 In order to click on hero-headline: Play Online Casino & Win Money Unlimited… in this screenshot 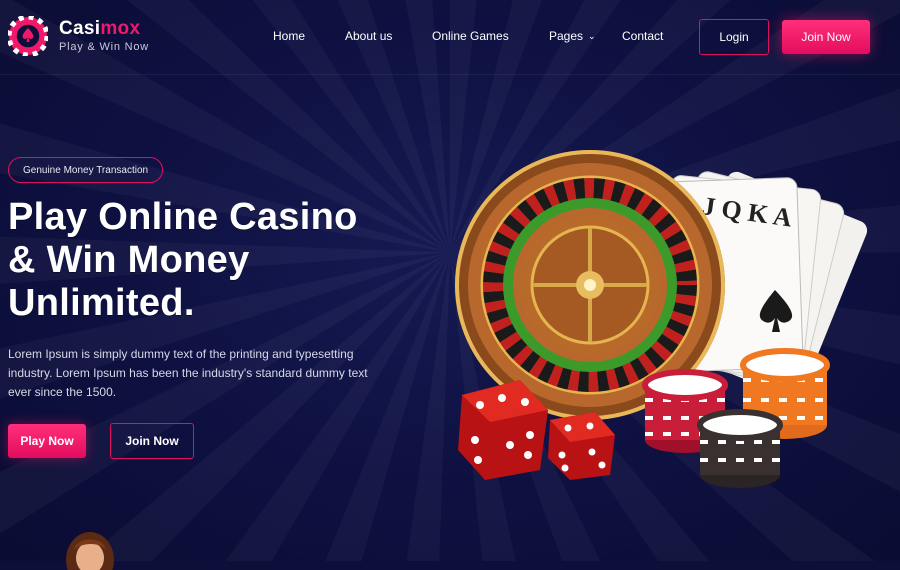, I will do `click(223, 260)`.